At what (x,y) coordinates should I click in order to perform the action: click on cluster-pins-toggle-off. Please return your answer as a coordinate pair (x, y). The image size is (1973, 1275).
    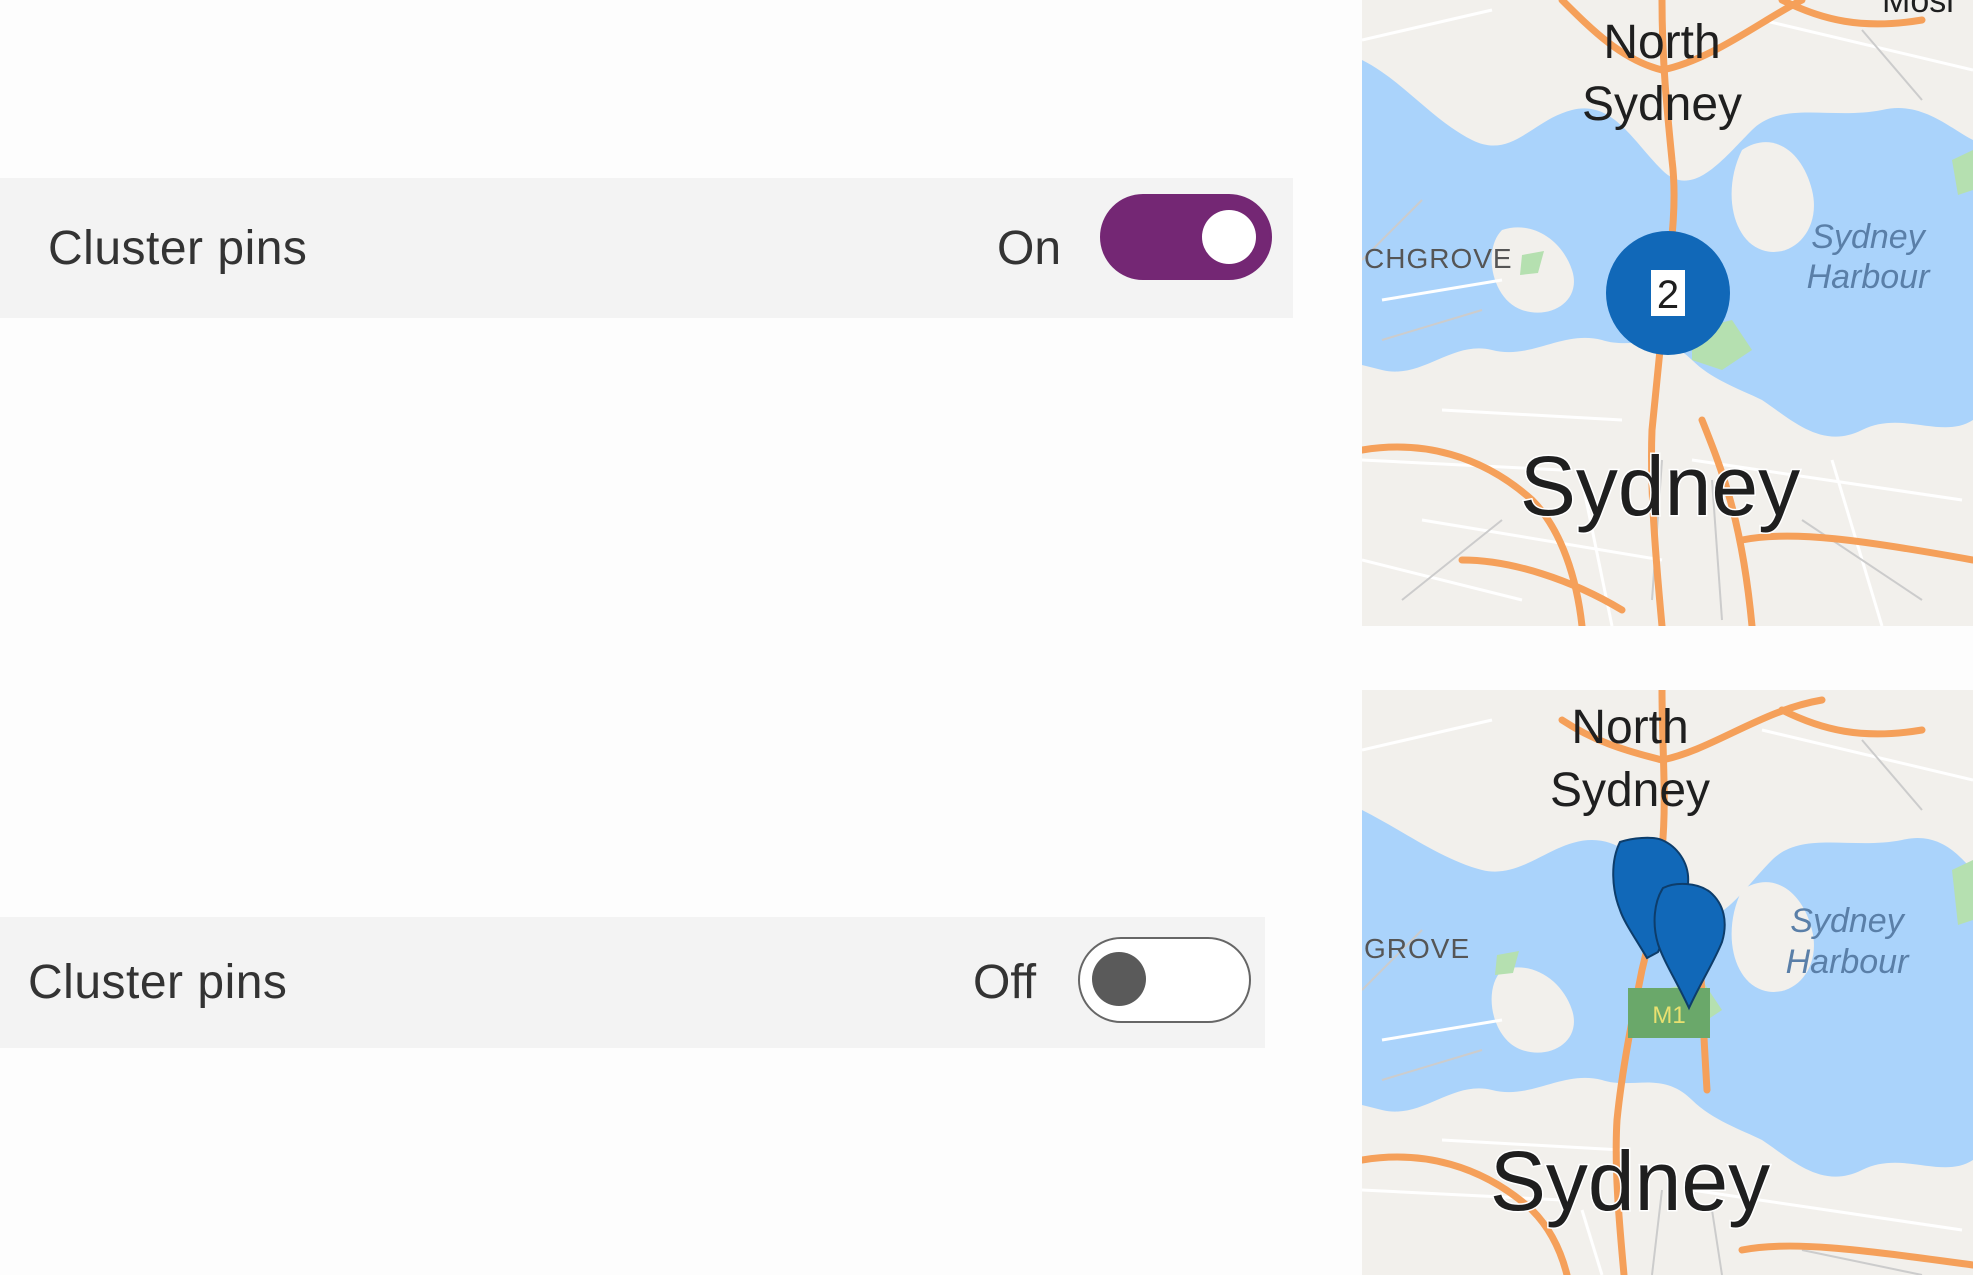
    Looking at the image, I should click on (1164, 980).